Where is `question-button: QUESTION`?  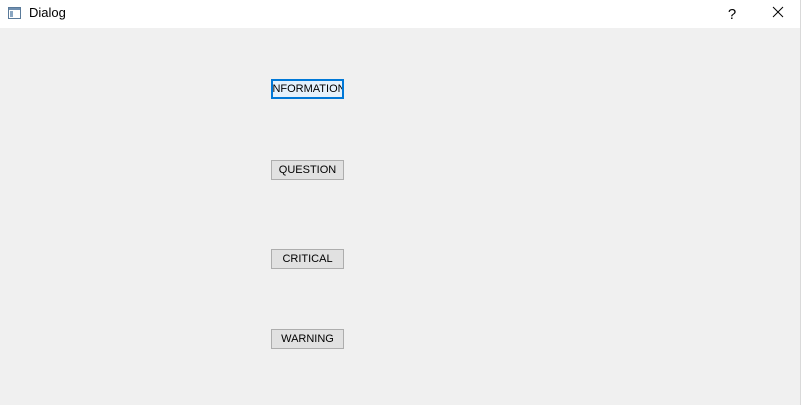 question-button: QUESTION is located at coordinates (307, 170).